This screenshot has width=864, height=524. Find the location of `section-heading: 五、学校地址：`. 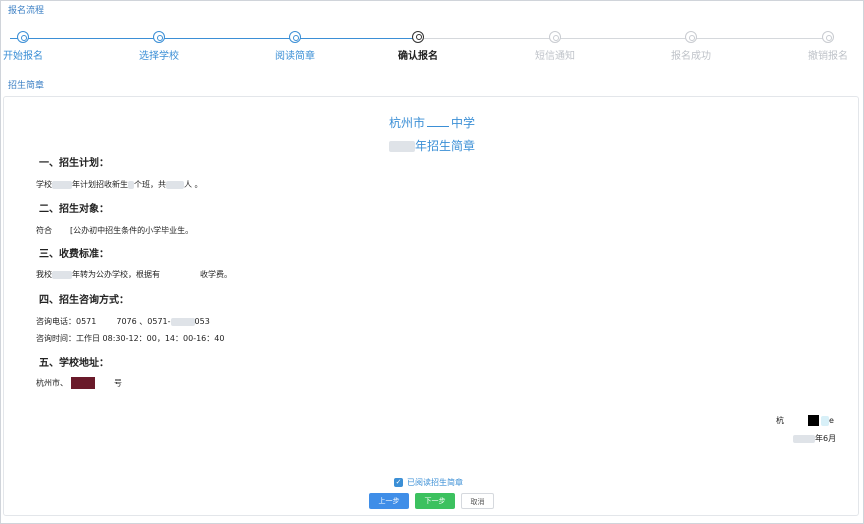

section-heading: 五、学校地址： is located at coordinates (74, 363).